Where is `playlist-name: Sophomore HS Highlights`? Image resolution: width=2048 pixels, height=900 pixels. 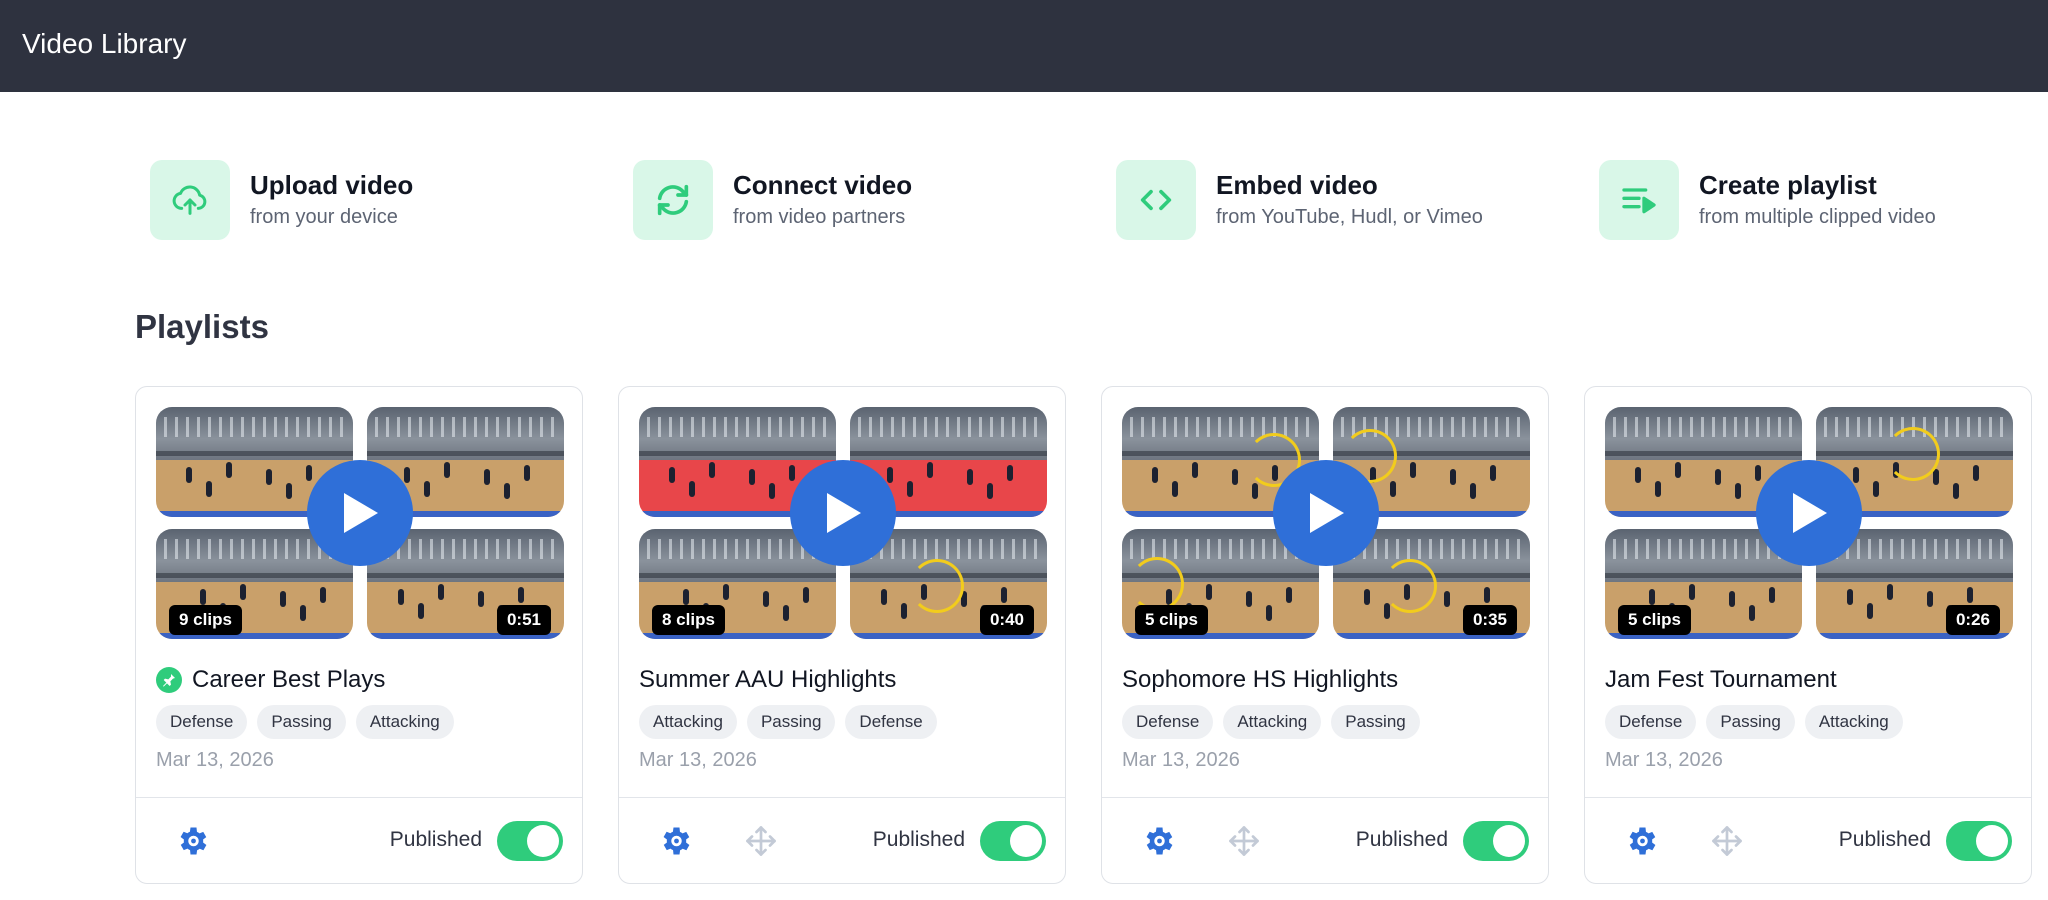
playlist-name: Sophomore HS Highlights is located at coordinates (1260, 680).